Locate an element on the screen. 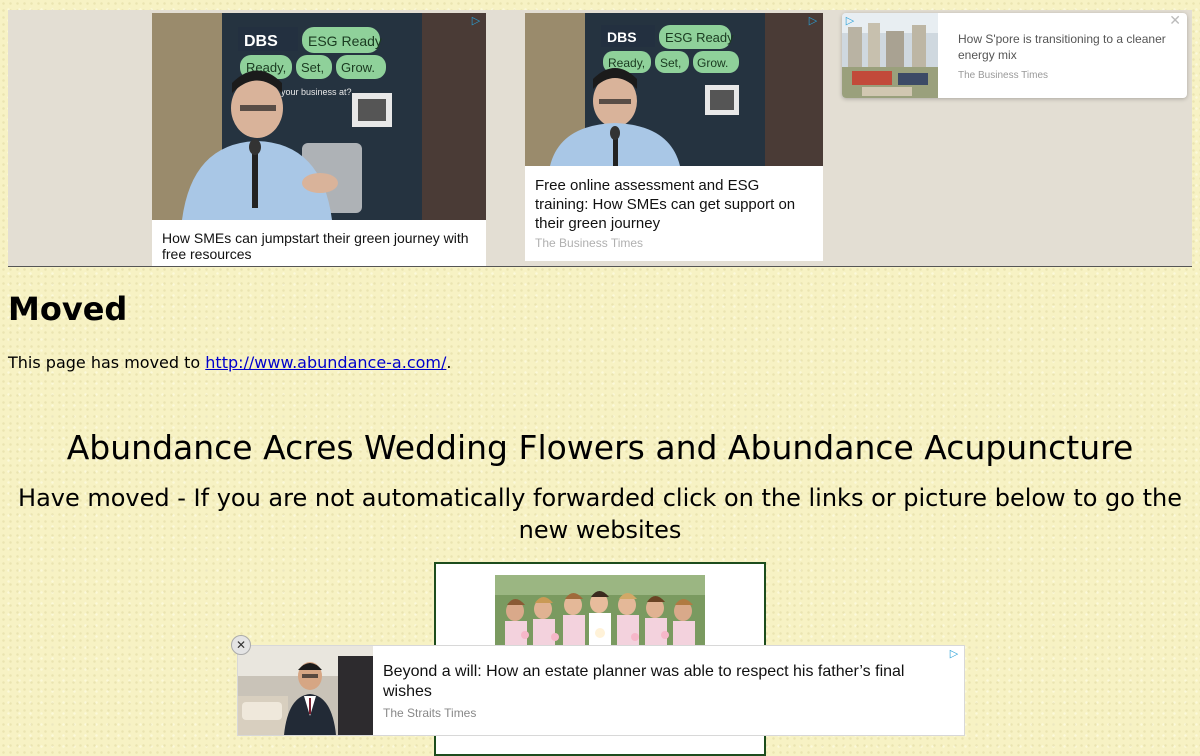 The height and width of the screenshot is (756, 1200). moved-notice-text: This page has moved to is located at coordinates (107, 362).